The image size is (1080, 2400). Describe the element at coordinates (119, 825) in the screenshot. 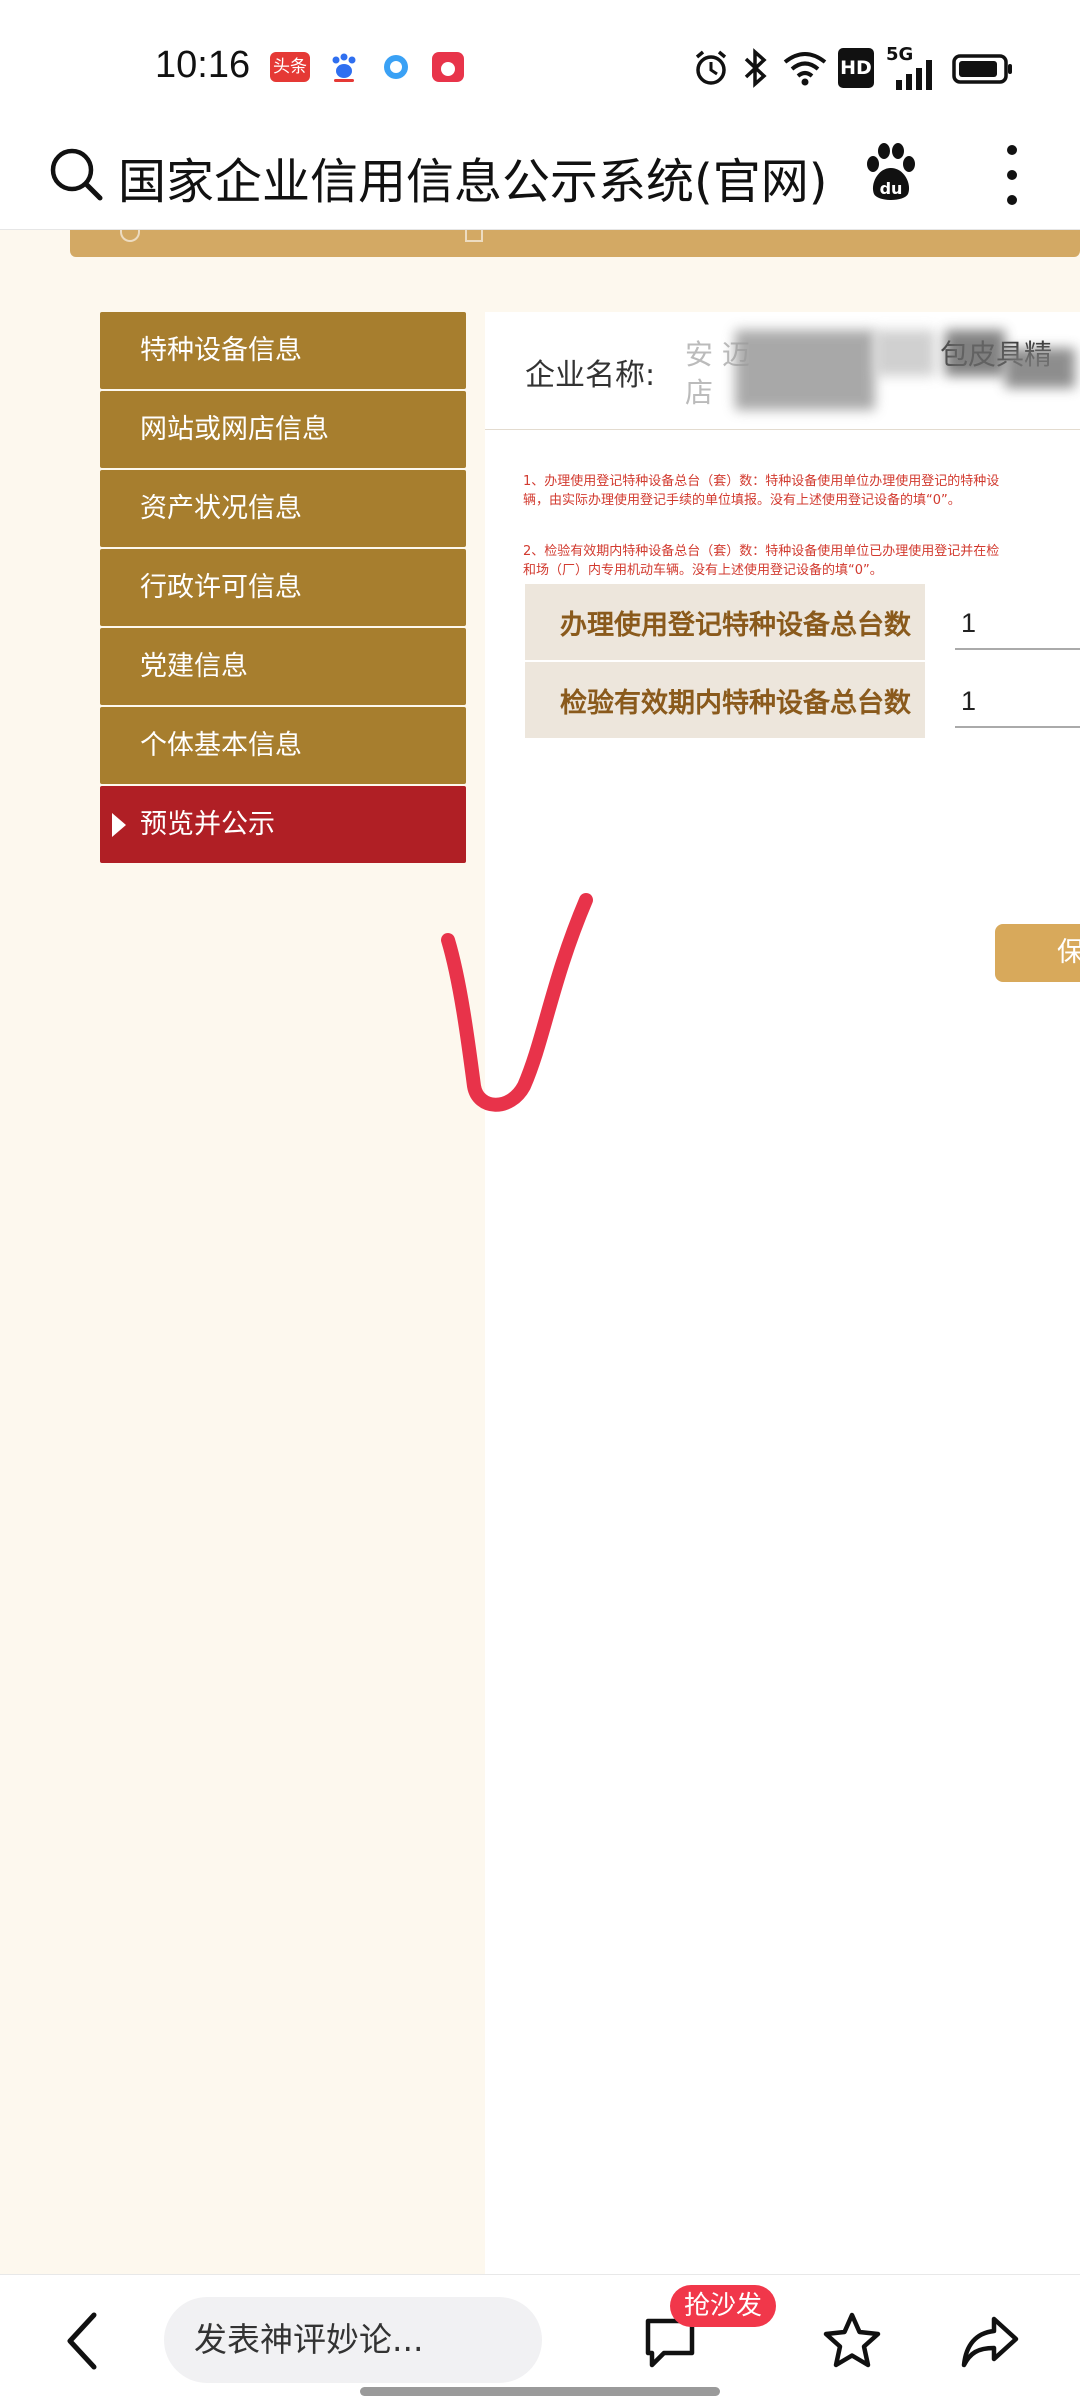

I see `active-arrow-icon` at that location.